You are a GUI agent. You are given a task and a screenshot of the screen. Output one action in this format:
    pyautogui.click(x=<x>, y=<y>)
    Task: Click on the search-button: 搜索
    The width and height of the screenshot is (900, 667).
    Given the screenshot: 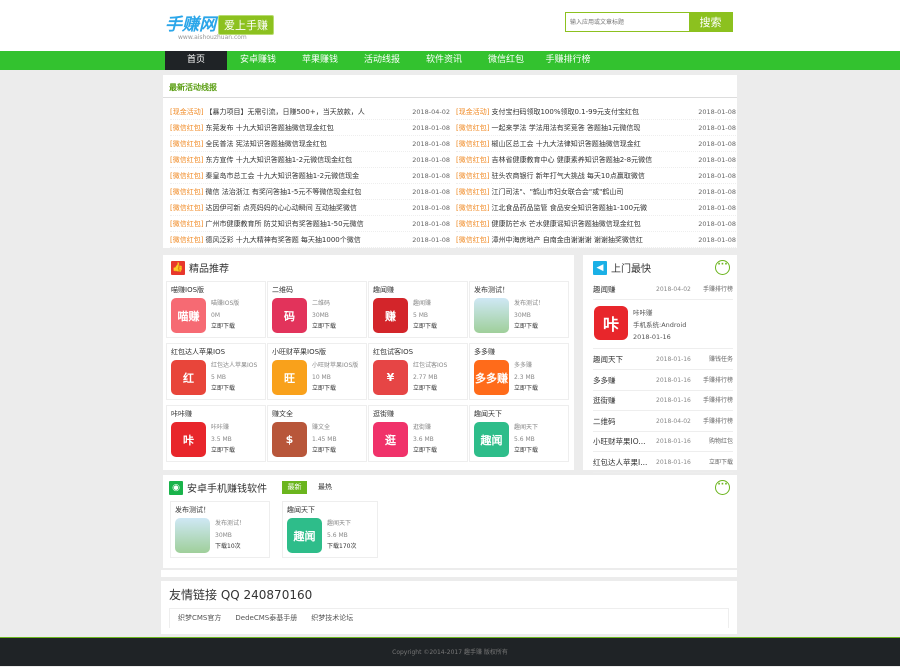 What is the action you would take?
    pyautogui.click(x=710, y=22)
    